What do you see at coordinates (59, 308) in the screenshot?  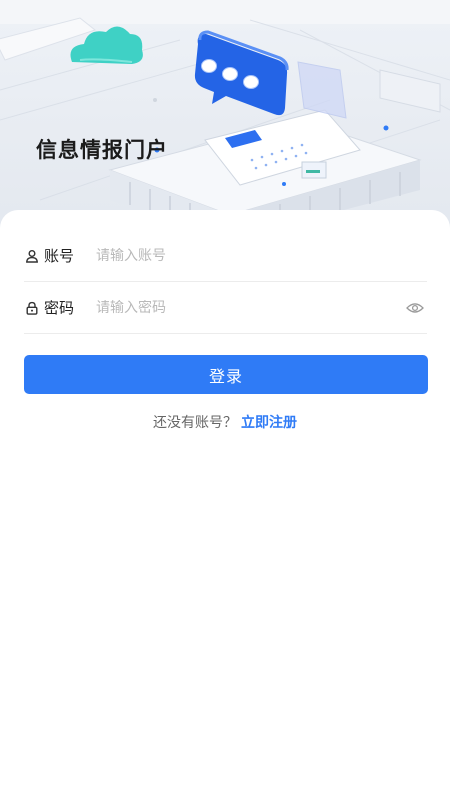 I see `password-label: 密码` at bounding box center [59, 308].